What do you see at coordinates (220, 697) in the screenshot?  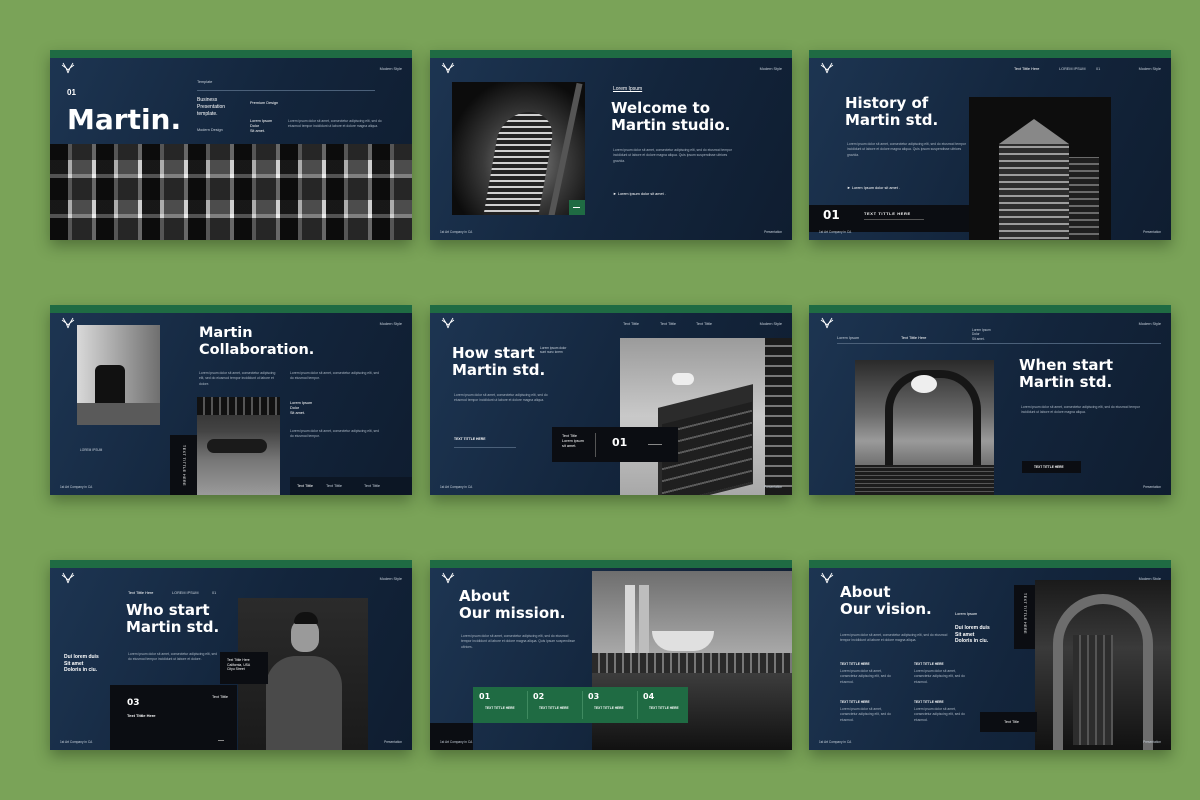 I see `box-right: Text Tittle` at bounding box center [220, 697].